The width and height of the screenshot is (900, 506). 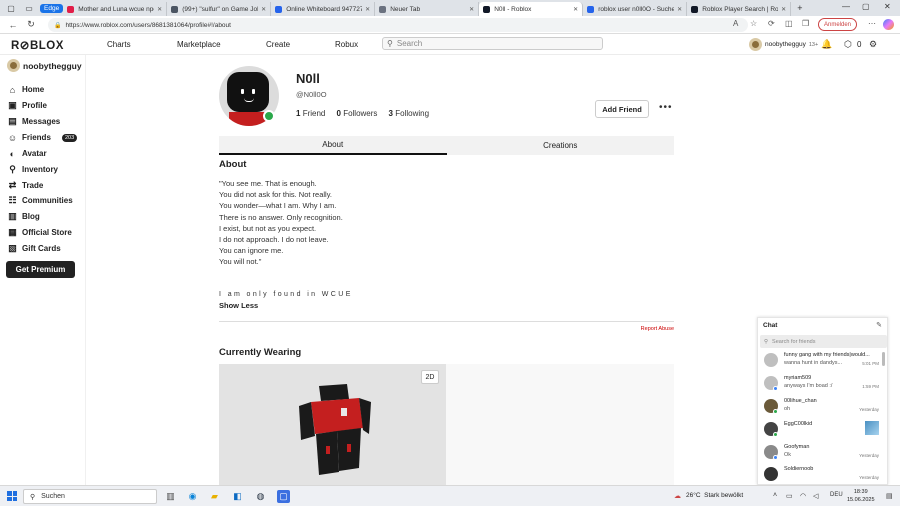 I want to click on more-options-icon: •••, so click(x=666, y=107).